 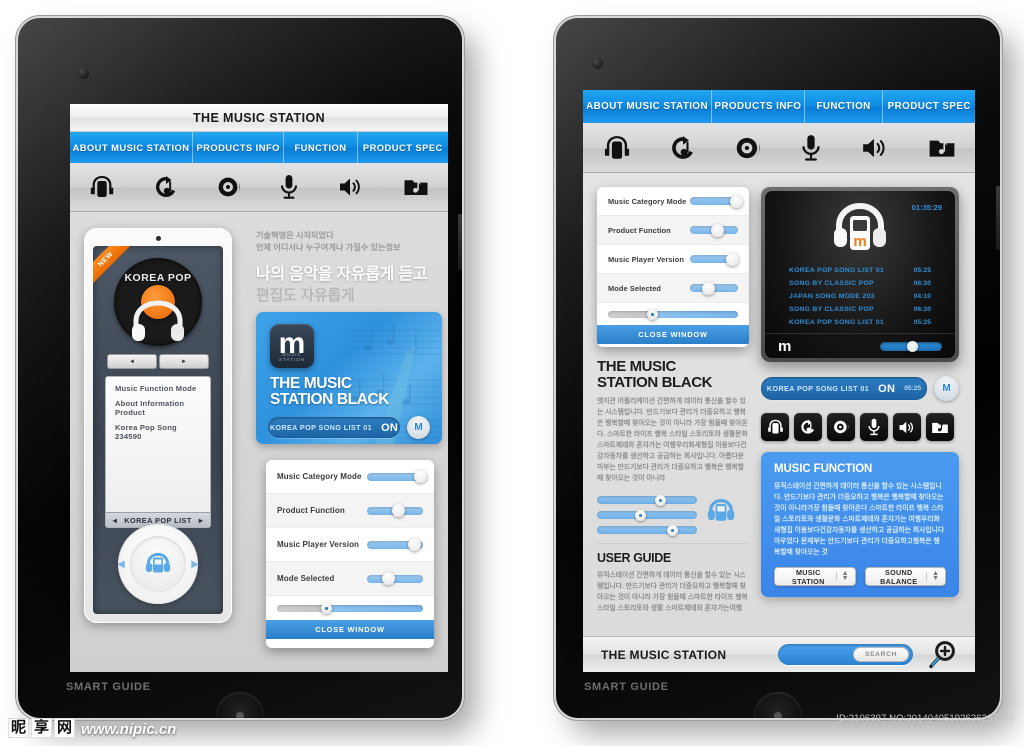 I want to click on search-button: SEARCH, so click(x=881, y=654).